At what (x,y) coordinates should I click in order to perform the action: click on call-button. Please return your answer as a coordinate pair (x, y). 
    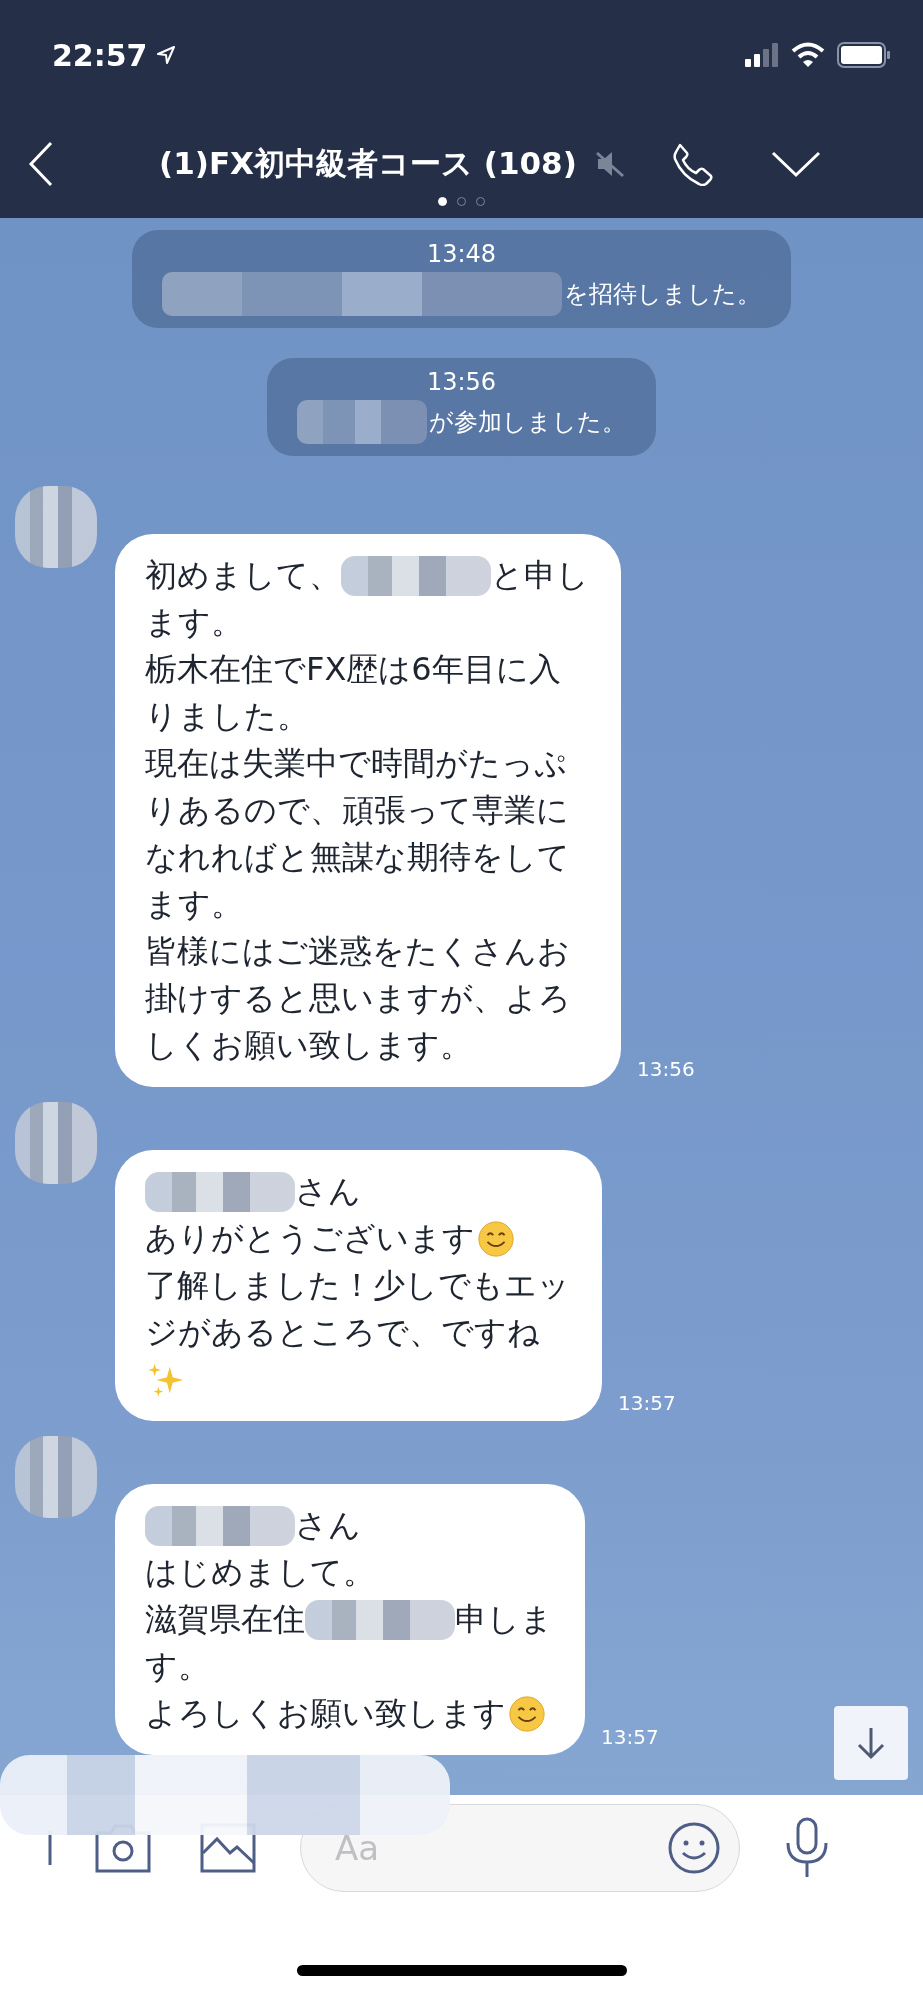
    Looking at the image, I should click on (692, 164).